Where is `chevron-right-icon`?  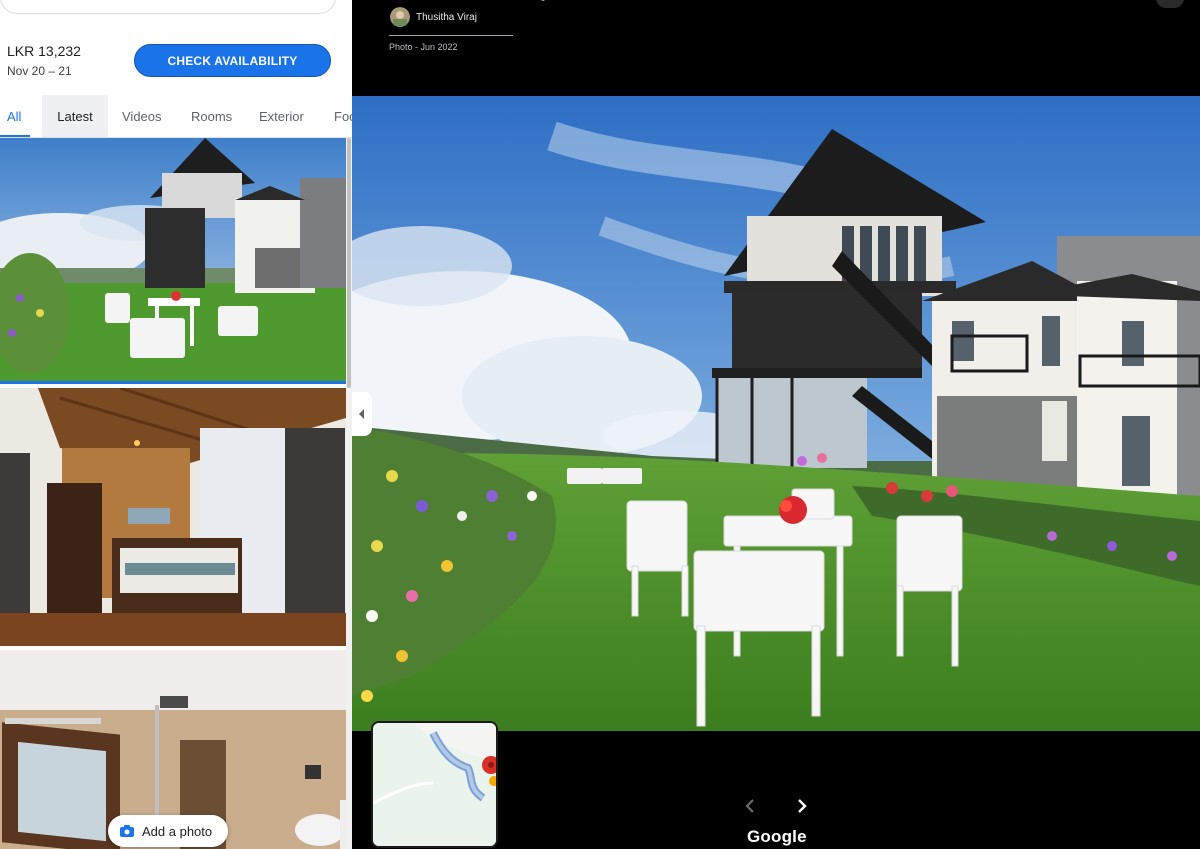 chevron-right-icon is located at coordinates (802, 806).